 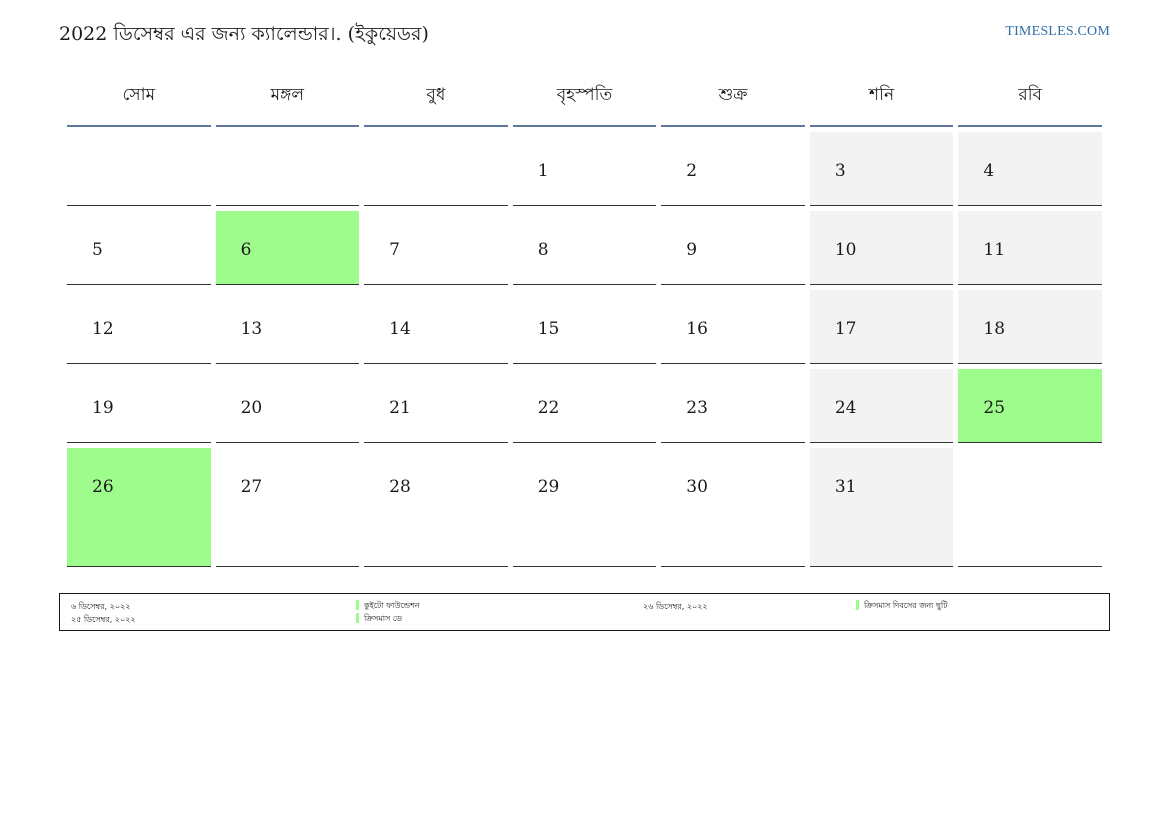 I want to click on day-number: 11, so click(x=994, y=250).